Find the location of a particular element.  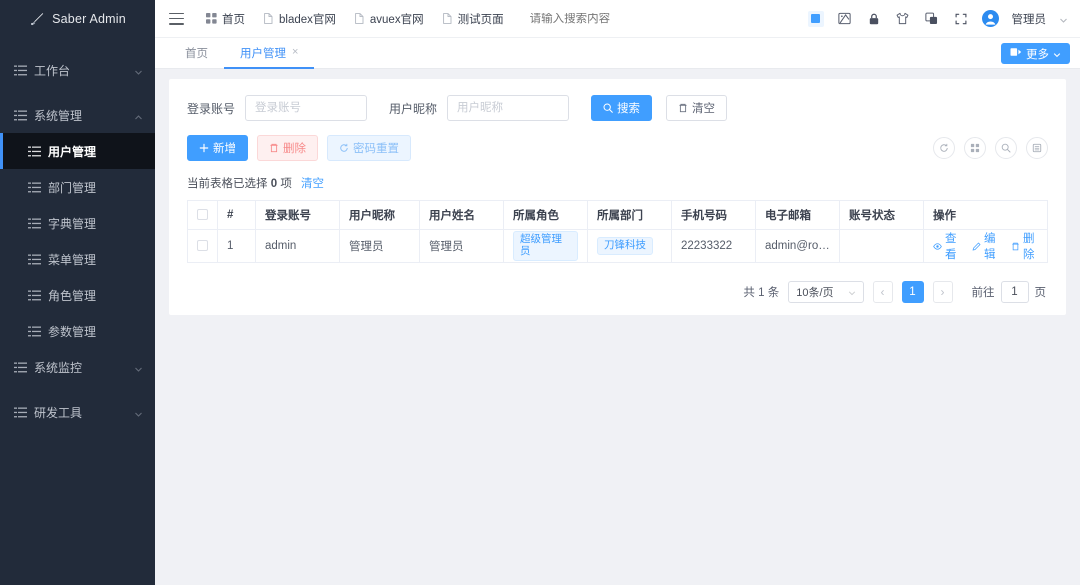

page-jump-input is located at coordinates (1014, 292).